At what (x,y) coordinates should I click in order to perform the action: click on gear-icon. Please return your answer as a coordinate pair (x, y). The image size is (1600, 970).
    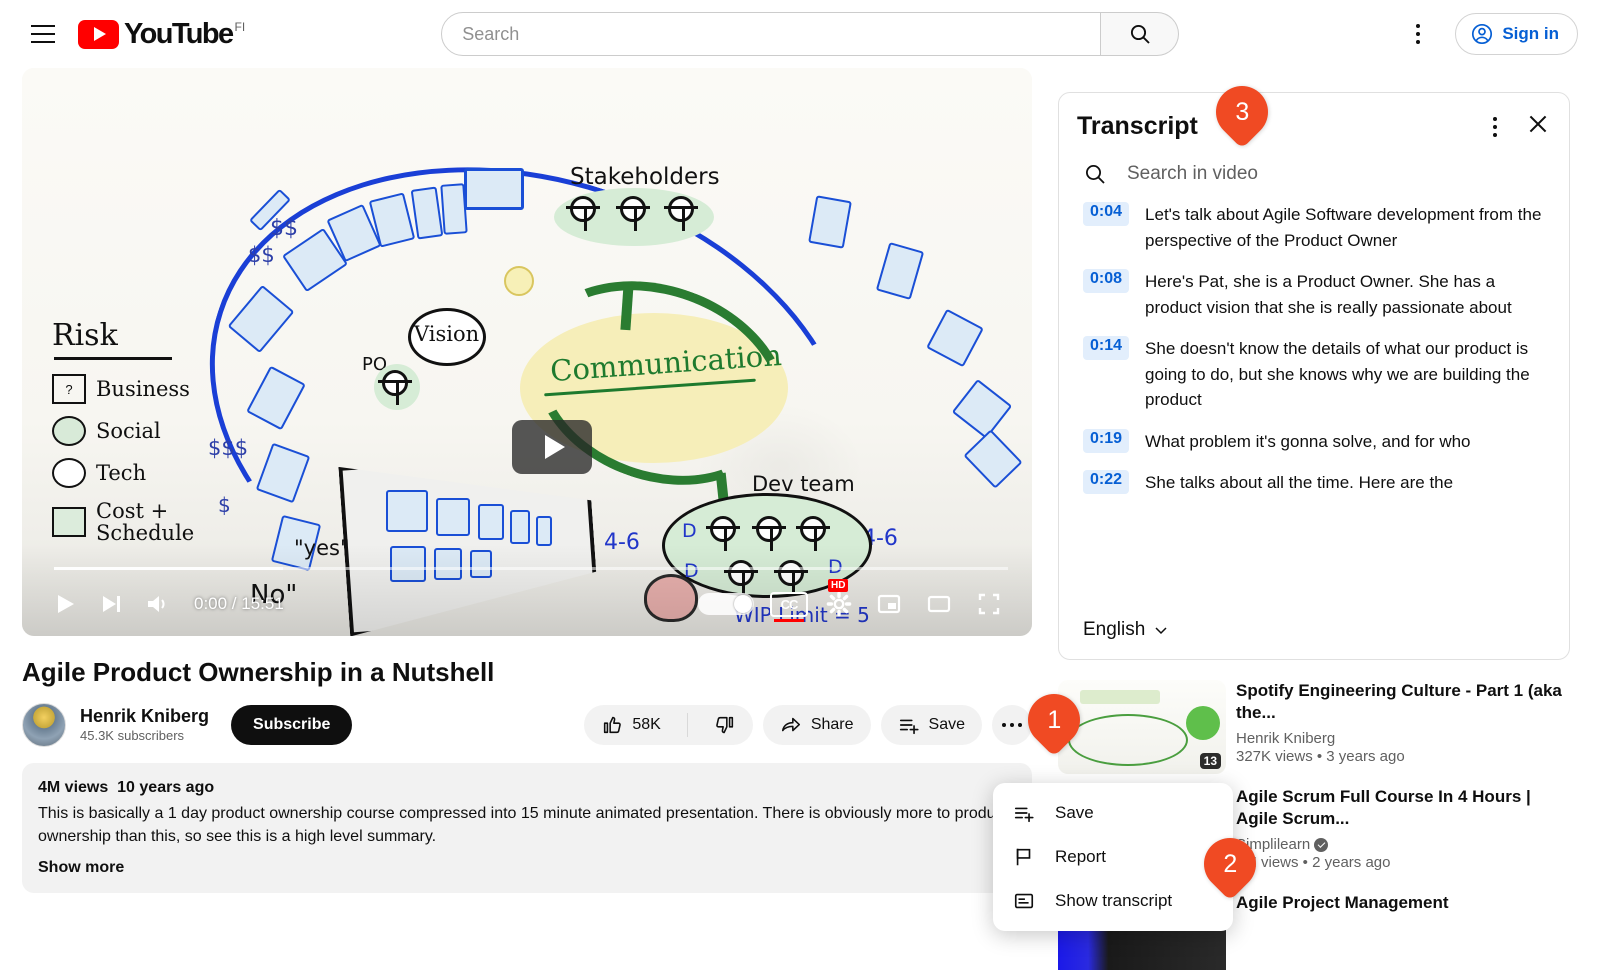
    Looking at the image, I should click on (839, 604).